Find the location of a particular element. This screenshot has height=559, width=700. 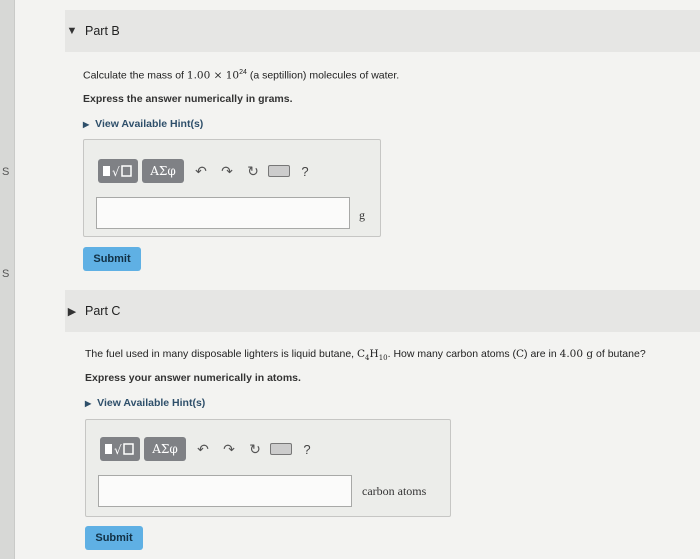

part-c-header: ▶ Part C is located at coordinates (382, 311).